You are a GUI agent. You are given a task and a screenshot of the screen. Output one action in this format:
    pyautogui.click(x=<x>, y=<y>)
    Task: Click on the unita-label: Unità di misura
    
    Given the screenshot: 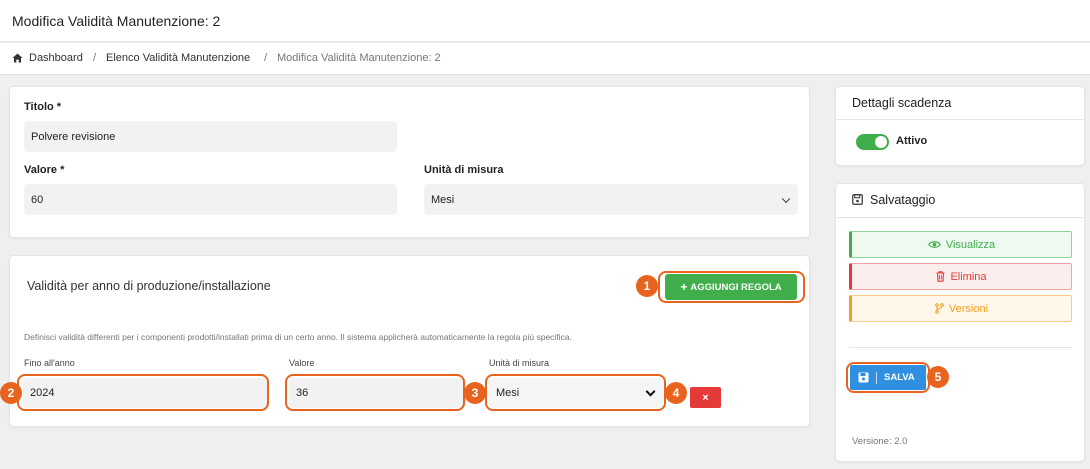 What is the action you would take?
    pyautogui.click(x=464, y=170)
    